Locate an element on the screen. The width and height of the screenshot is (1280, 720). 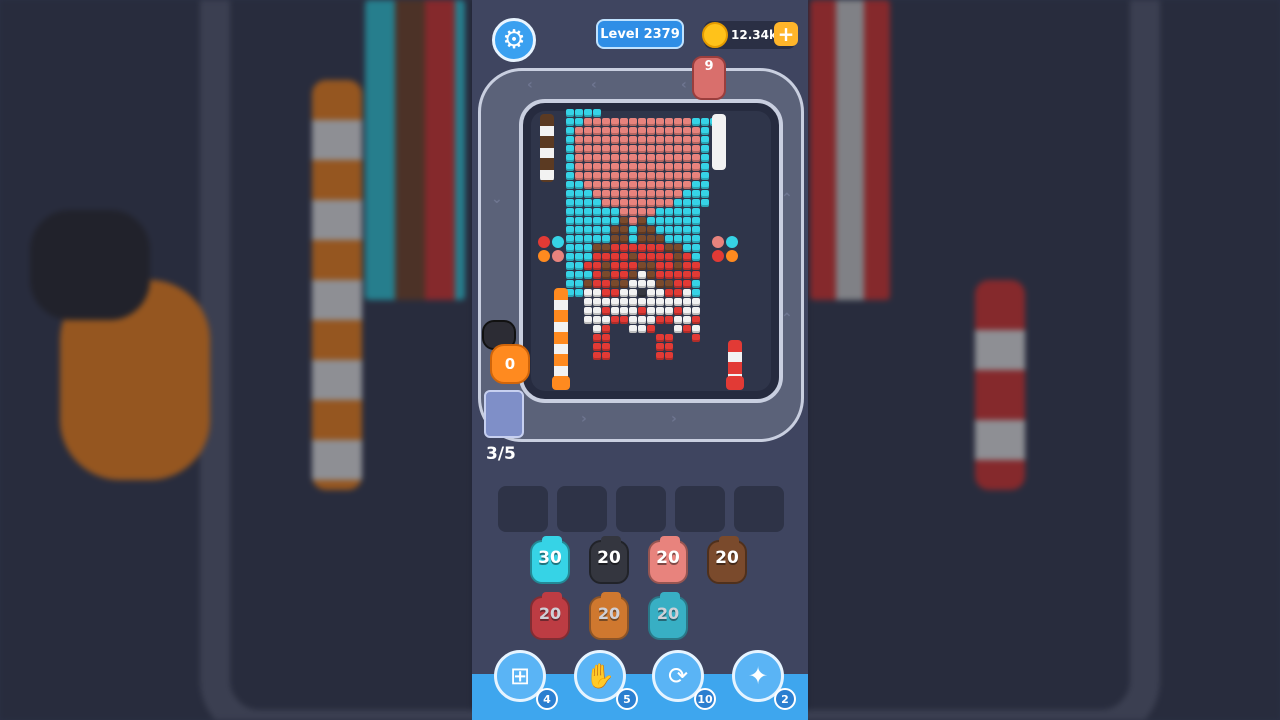
empty-slot is located at coordinates (759, 509).